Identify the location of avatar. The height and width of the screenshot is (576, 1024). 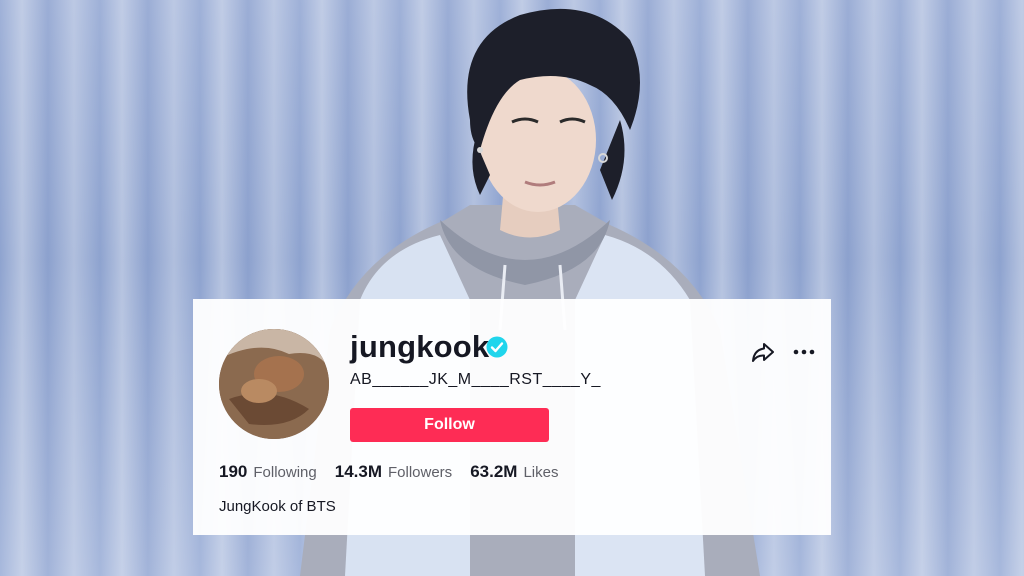
(274, 384).